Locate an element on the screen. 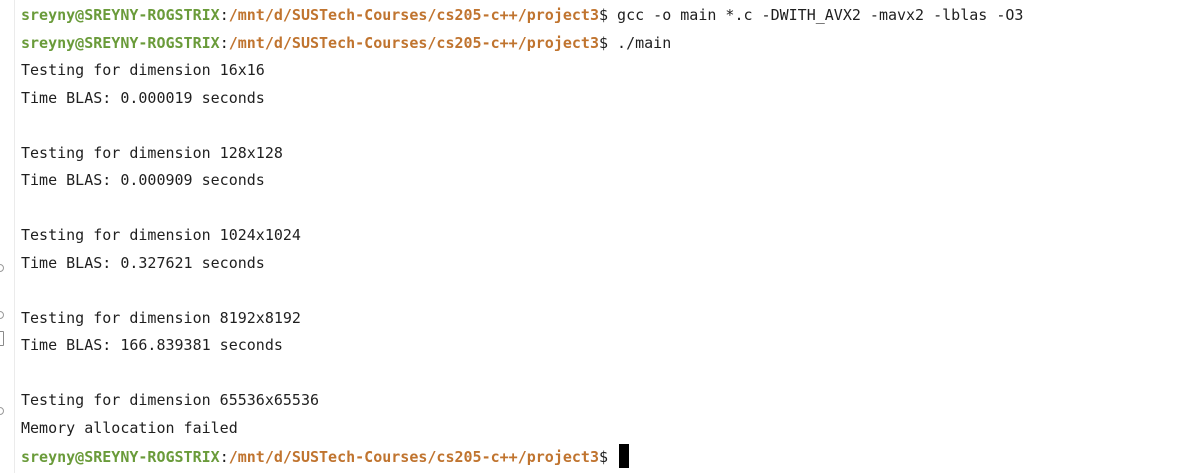  output-line: Memory allocation failed is located at coordinates (129, 427).